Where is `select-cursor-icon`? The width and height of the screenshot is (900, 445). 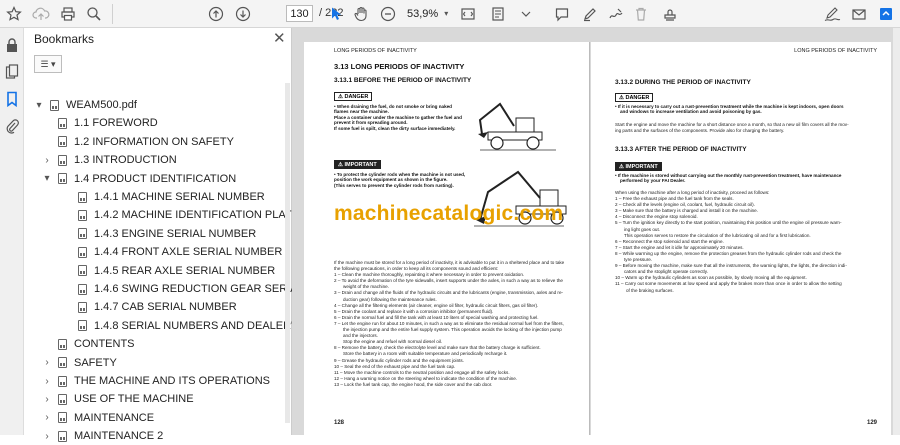 select-cursor-icon is located at coordinates (336, 14).